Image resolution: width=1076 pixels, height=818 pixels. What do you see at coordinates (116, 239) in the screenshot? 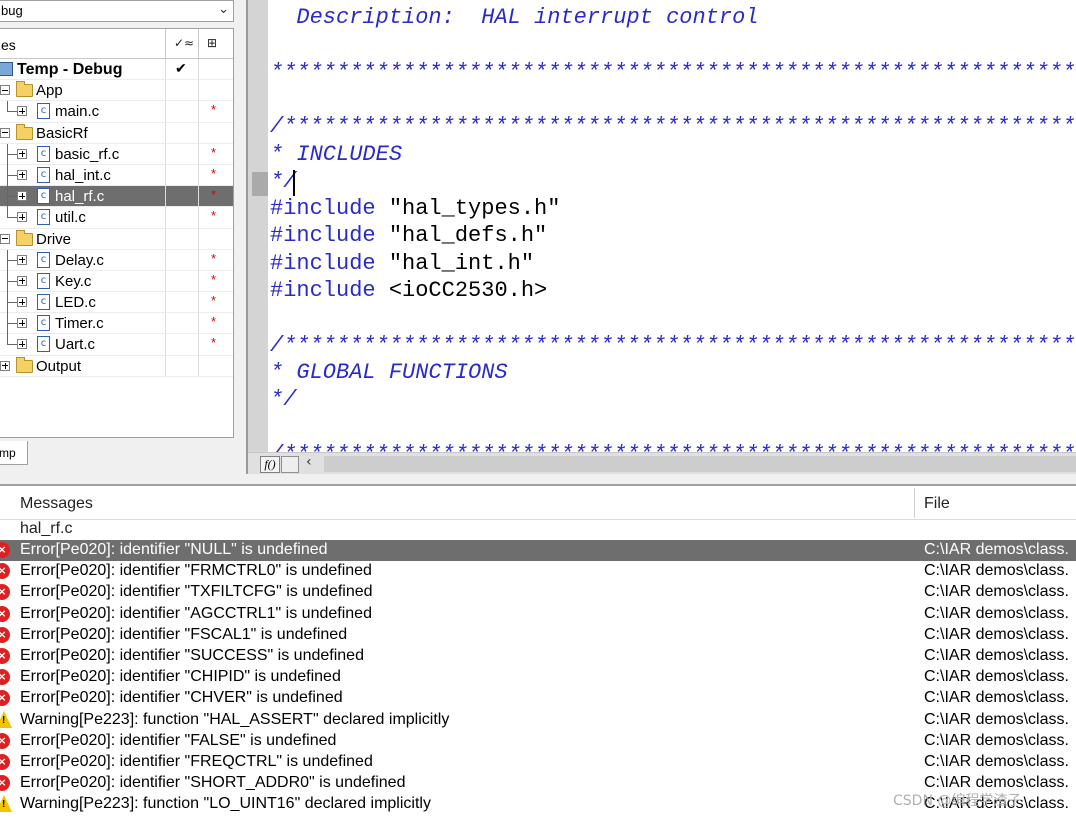
I see `tree-folder-row: Drive` at bounding box center [116, 239].